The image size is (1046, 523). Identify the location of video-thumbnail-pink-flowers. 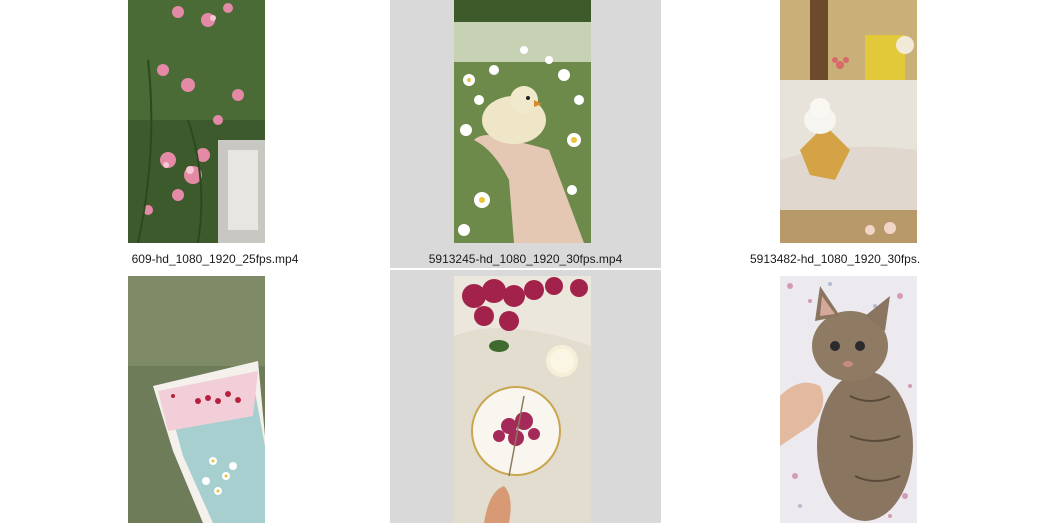
(196, 121).